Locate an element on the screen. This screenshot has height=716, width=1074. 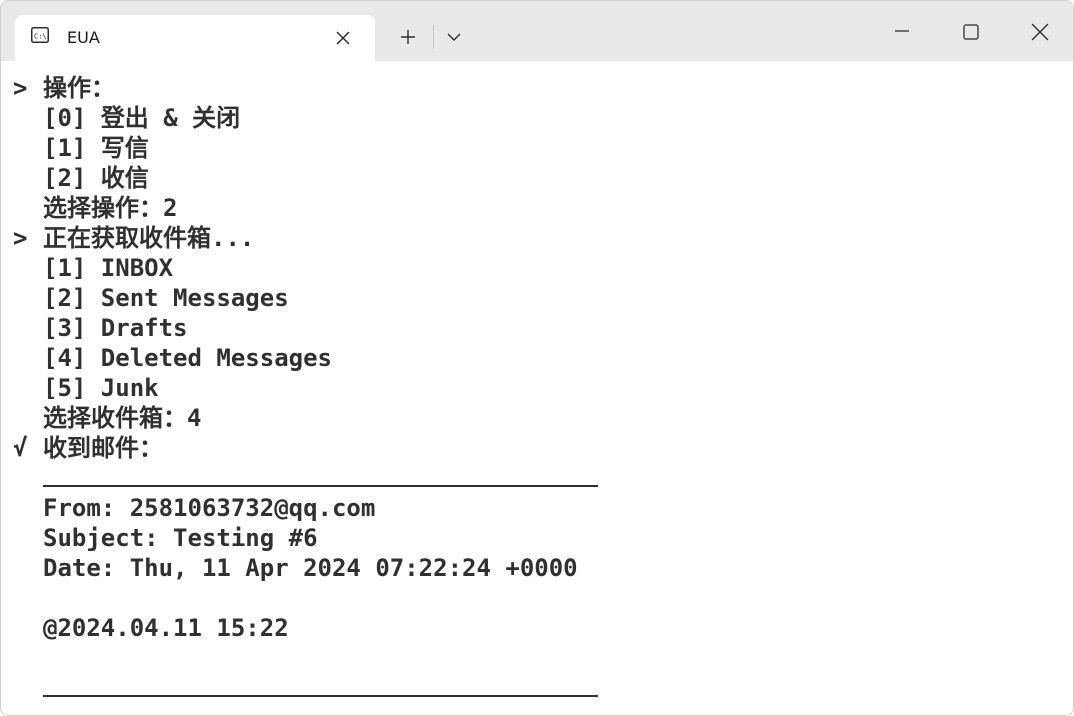
check-symbol: √ is located at coordinates (20, 448).